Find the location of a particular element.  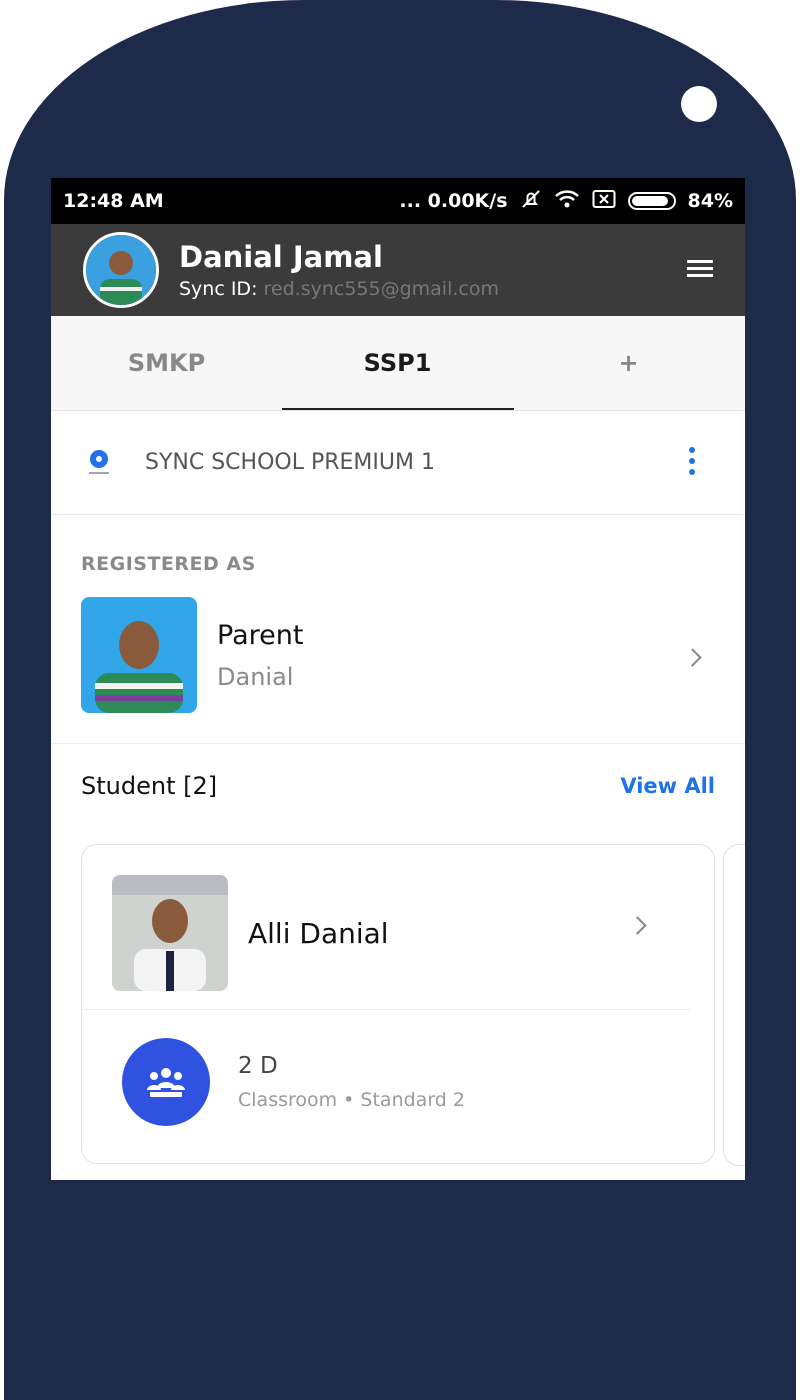

network-speed: ... 0.00K/s is located at coordinates (453, 201).